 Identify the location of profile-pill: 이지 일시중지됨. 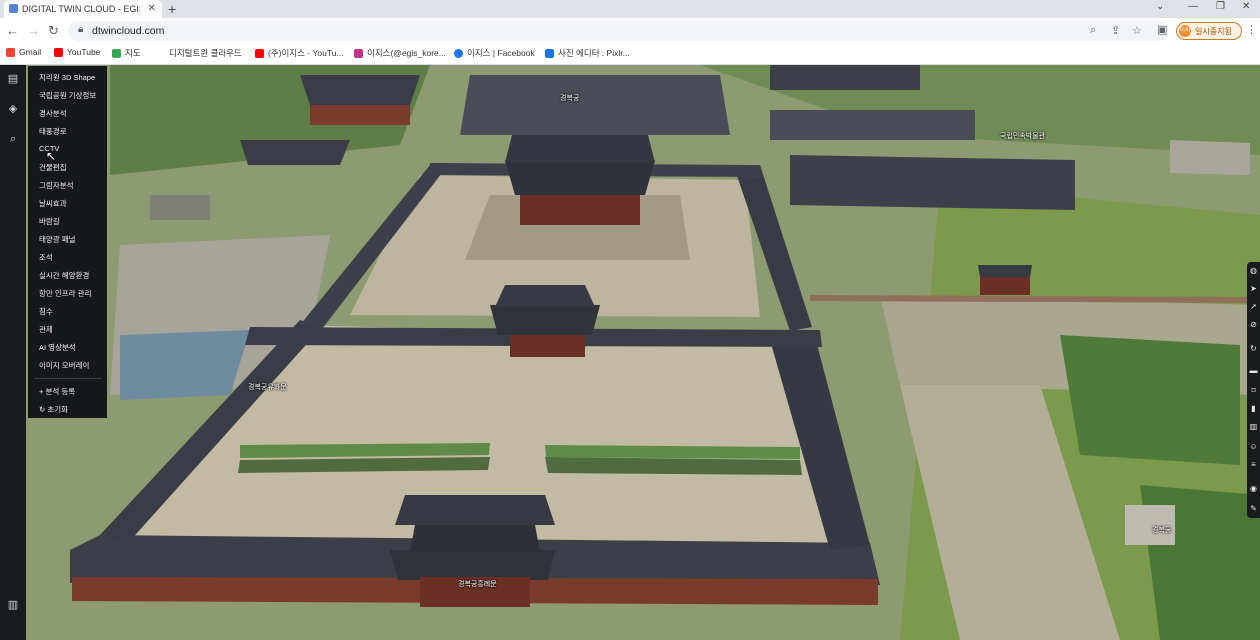
(1209, 31).